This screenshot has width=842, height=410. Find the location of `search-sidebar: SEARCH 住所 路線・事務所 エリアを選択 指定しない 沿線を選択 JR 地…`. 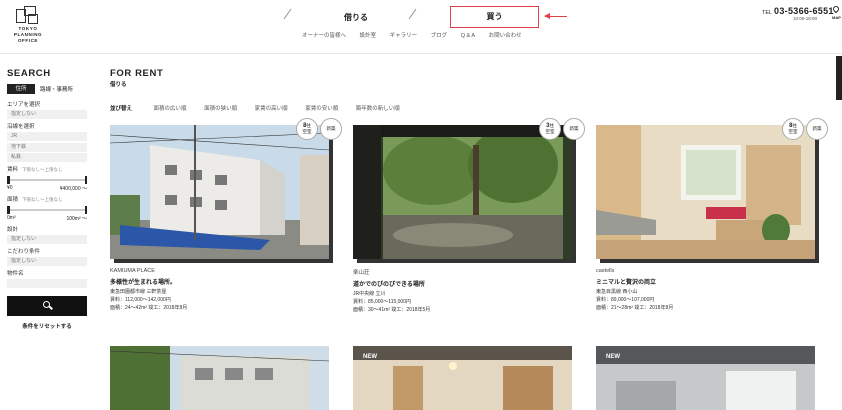

search-sidebar: SEARCH 住所 路線・事務所 エリアを選択 指定しない 沿線を選択 JR 地… is located at coordinates (47, 199).